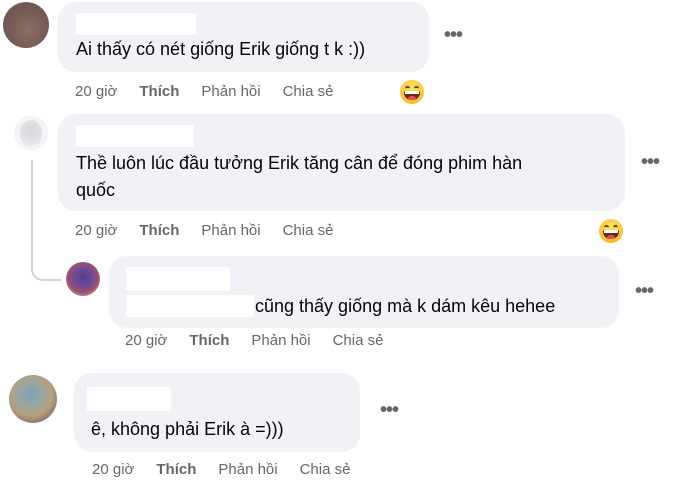  Describe the element at coordinates (187, 429) in the screenshot. I see `comment-text: ê, không phải Erik à =)))` at that location.